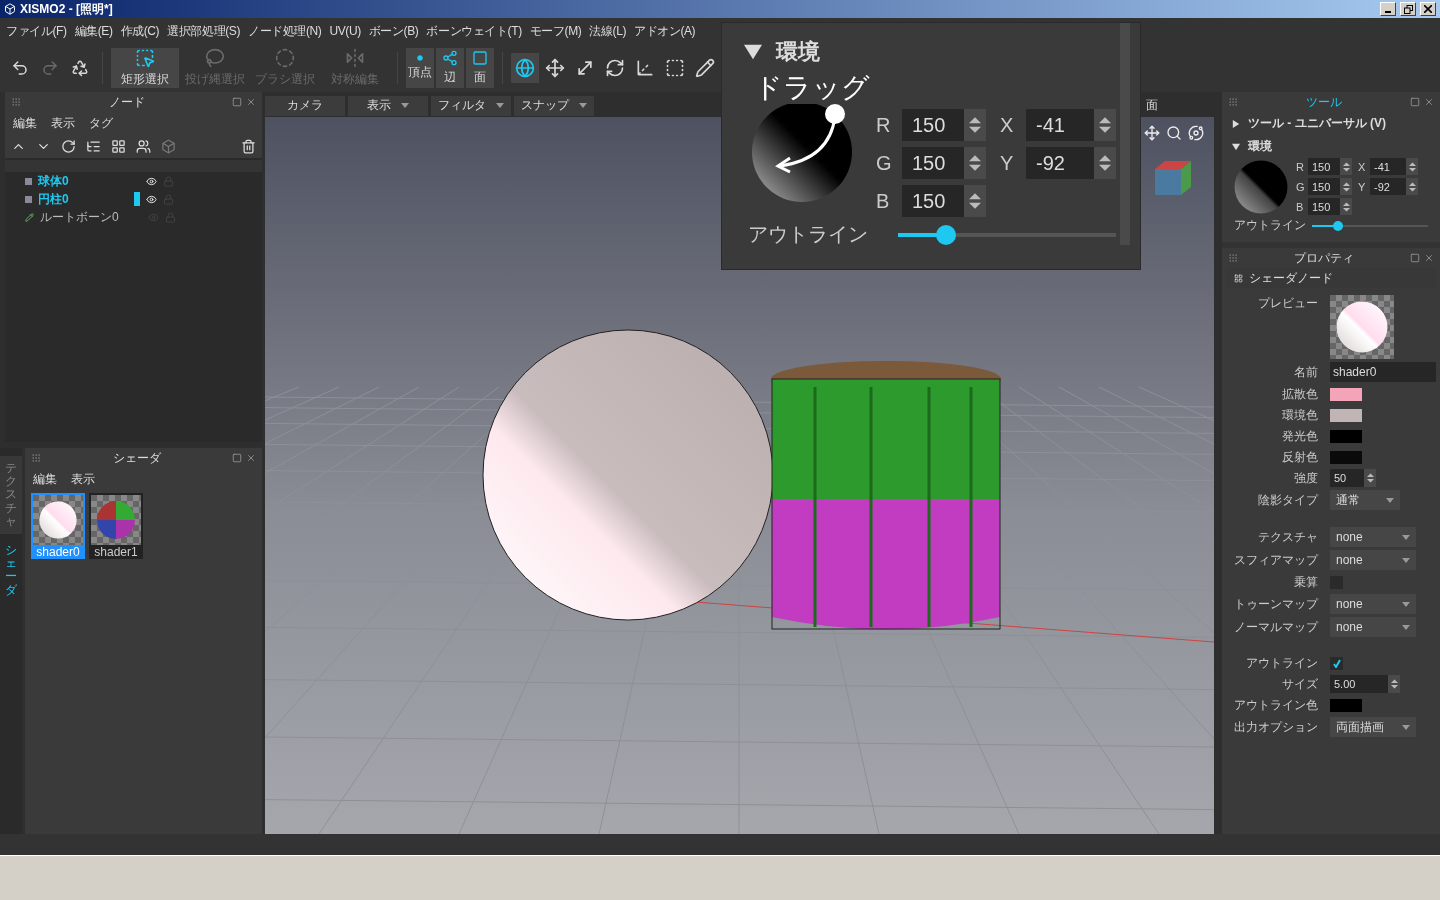 The height and width of the screenshot is (900, 1440). I want to click on close-button, so click(1428, 9).